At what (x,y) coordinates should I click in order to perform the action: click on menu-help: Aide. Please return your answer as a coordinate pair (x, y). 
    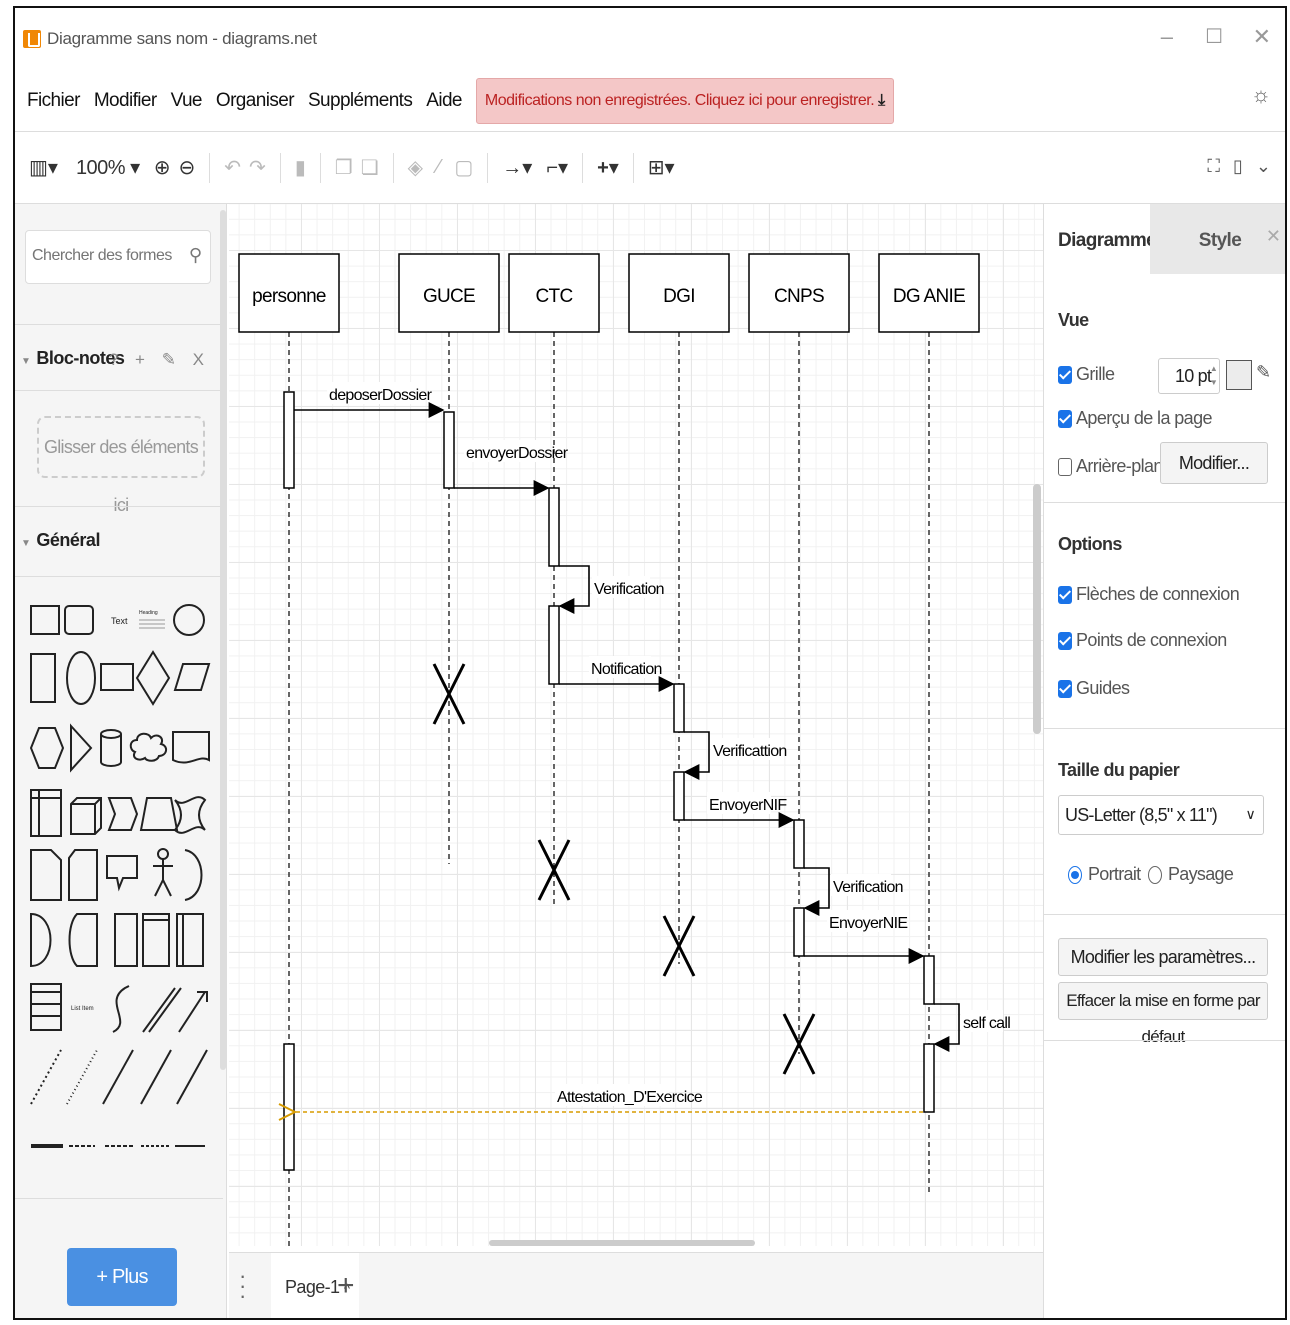
    Looking at the image, I should click on (444, 101).